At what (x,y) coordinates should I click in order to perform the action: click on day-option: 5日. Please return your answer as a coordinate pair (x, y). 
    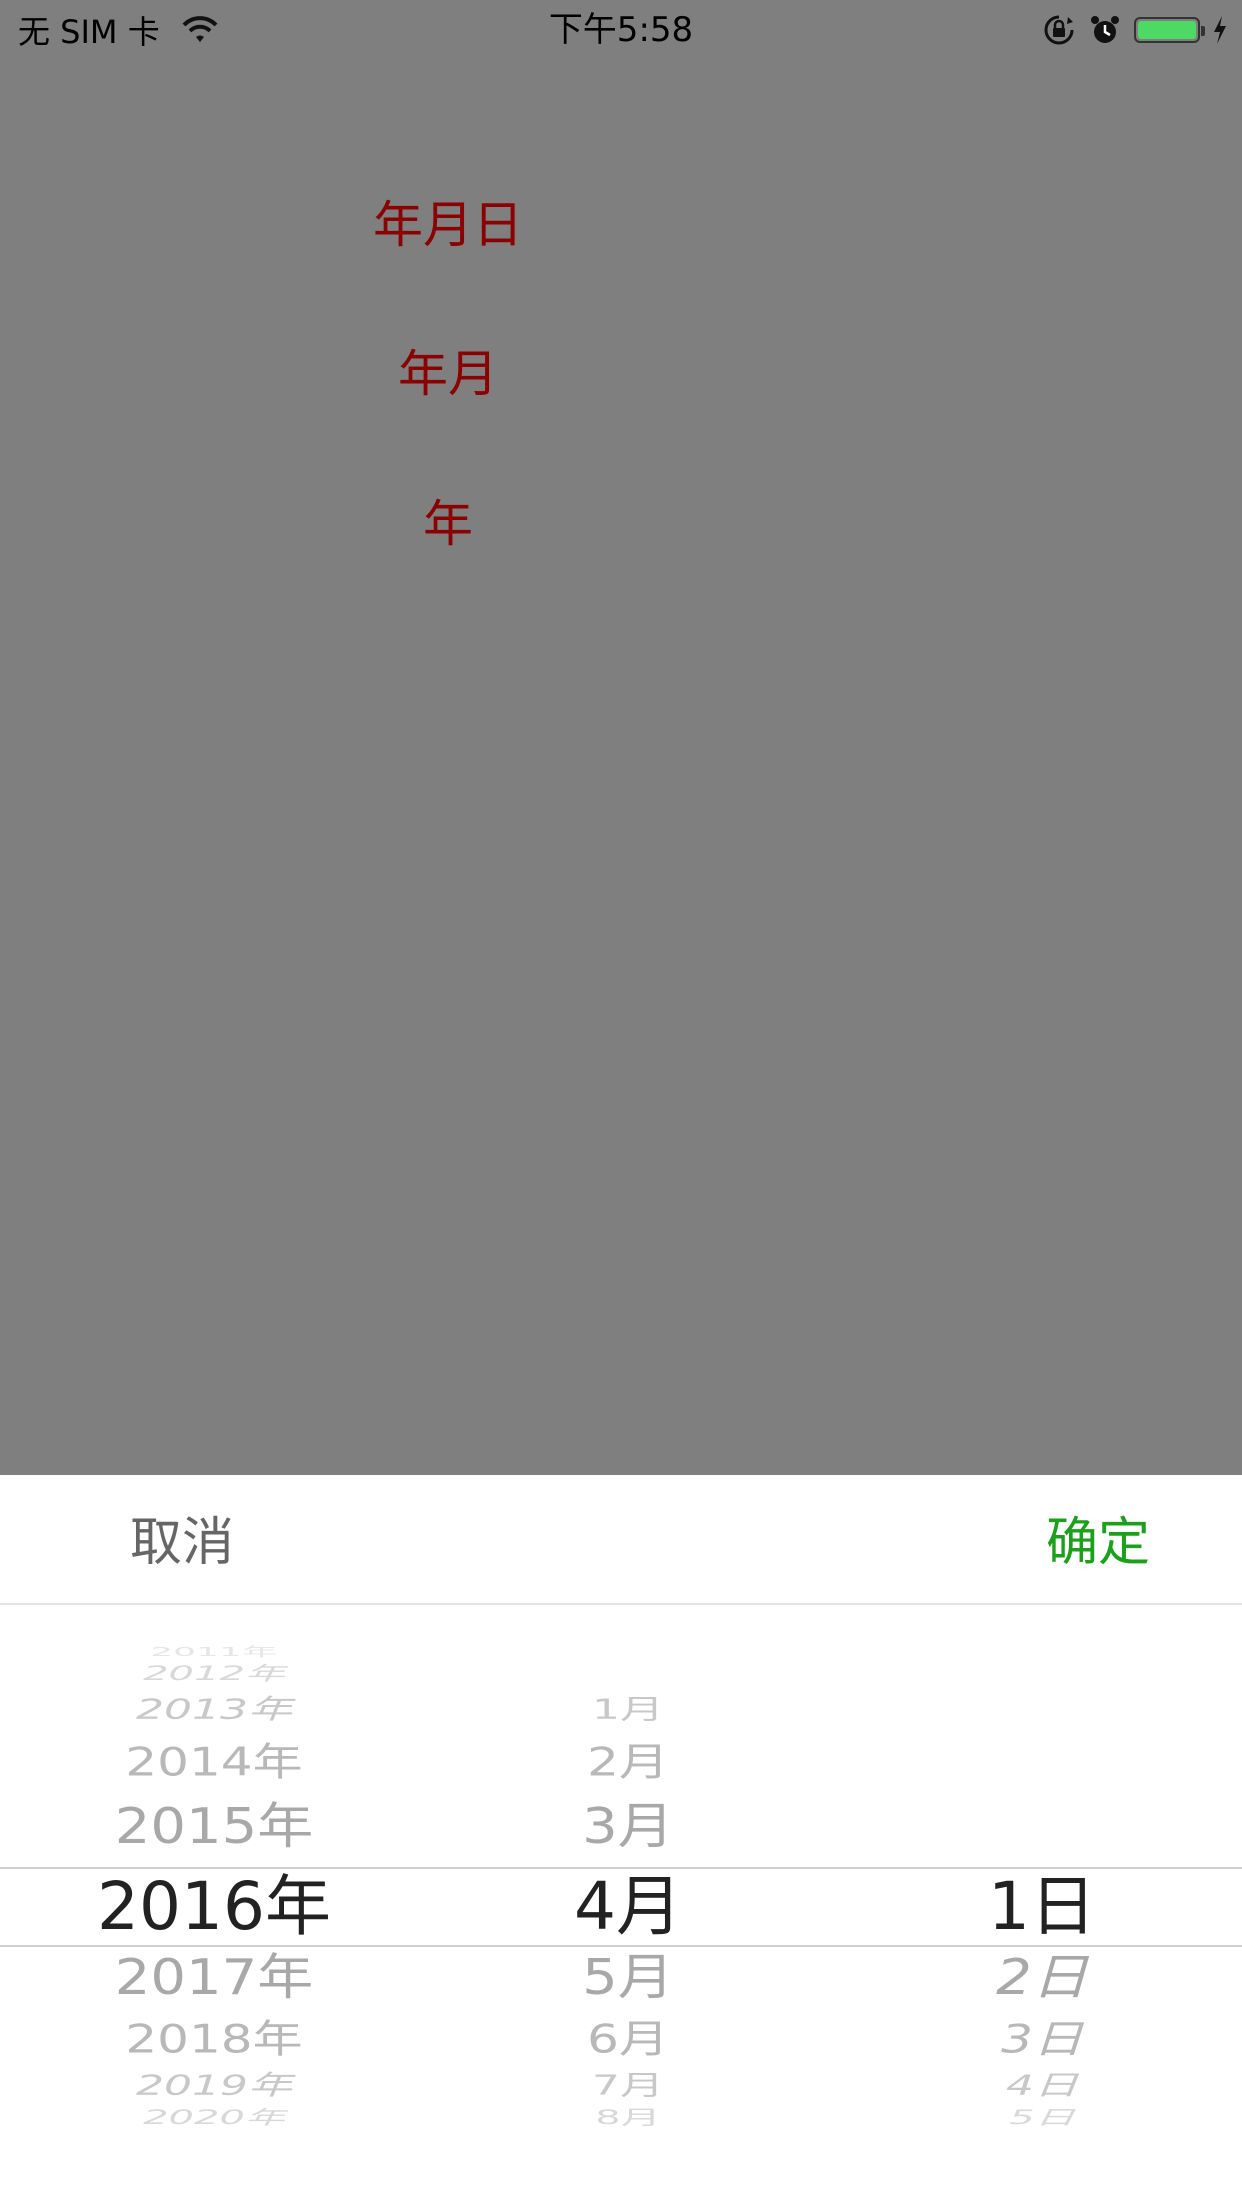
    Looking at the image, I should click on (1042, 2117).